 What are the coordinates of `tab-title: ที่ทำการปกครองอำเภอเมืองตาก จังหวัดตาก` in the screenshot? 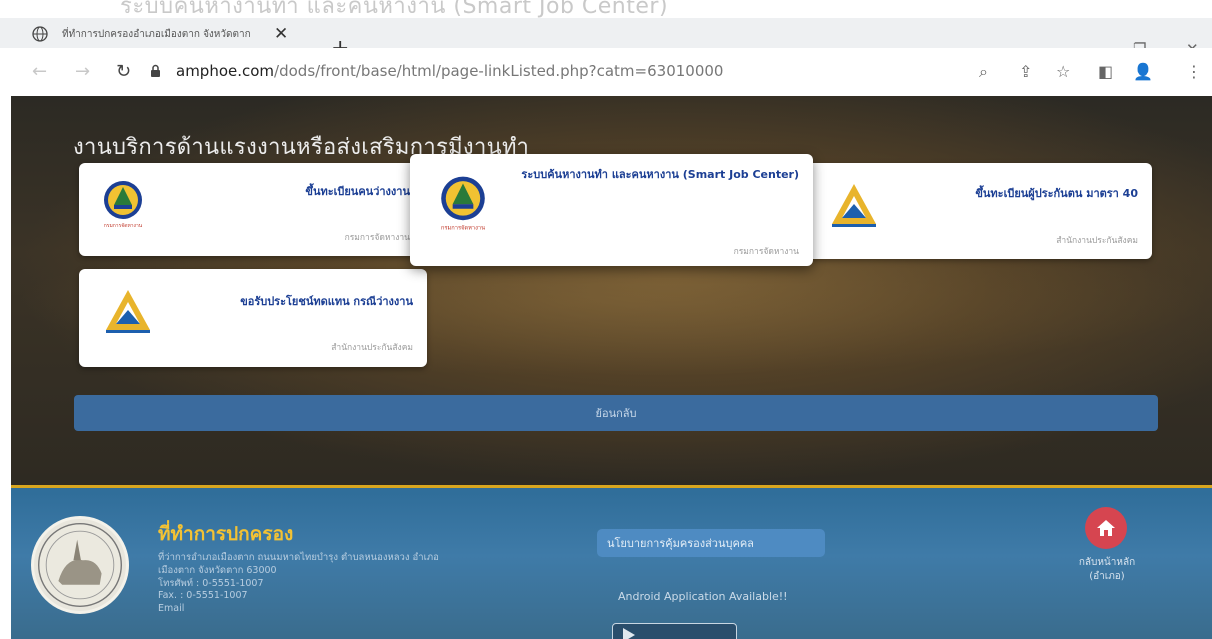 It's located at (156, 34).